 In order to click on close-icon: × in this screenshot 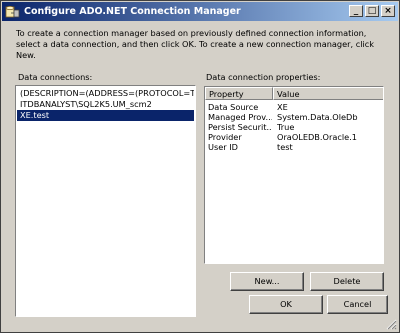, I will do `click(388, 11)`.